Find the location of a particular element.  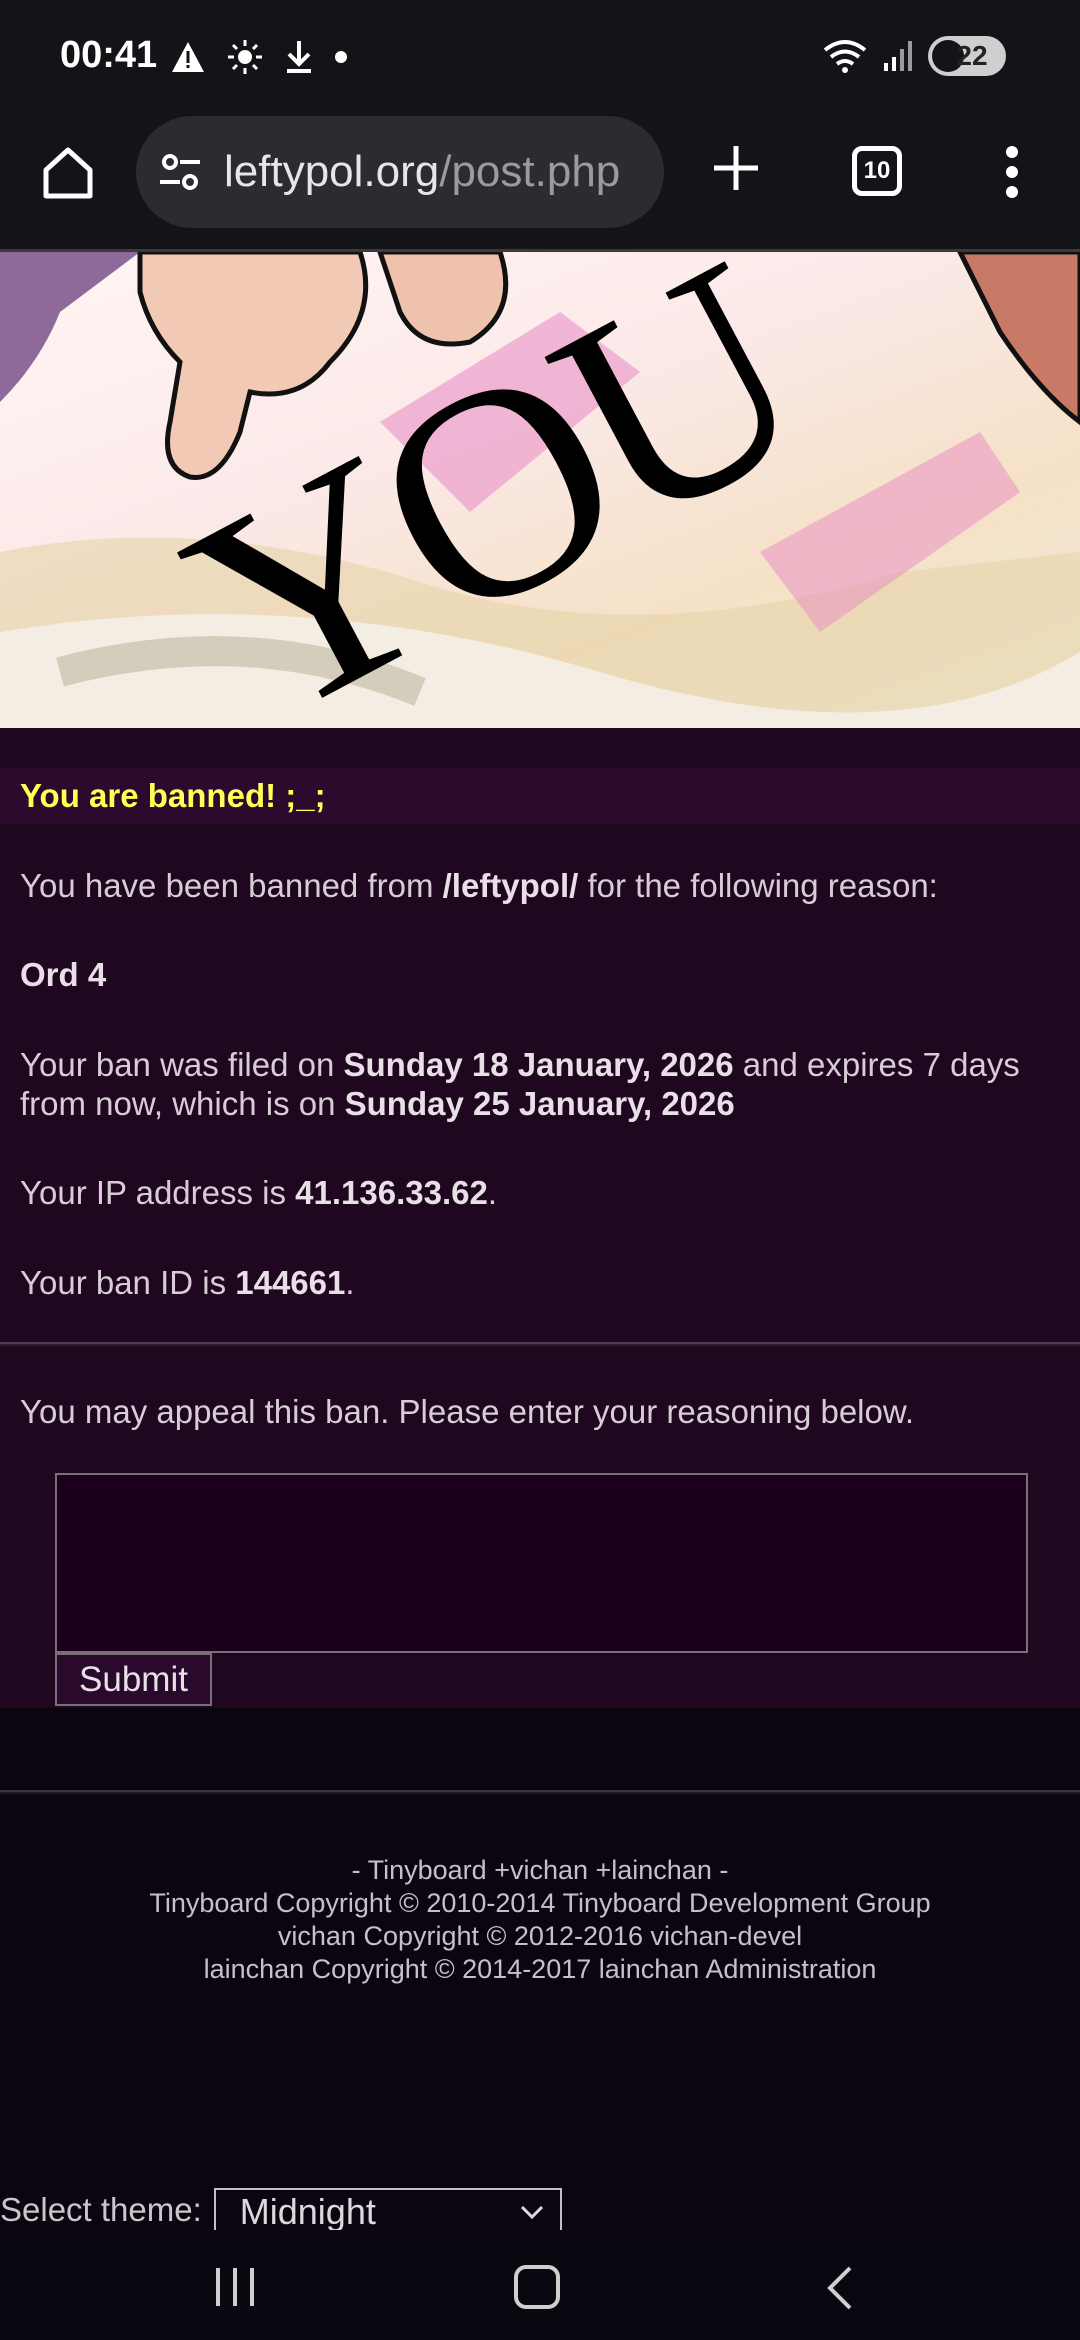

ban-filed-text: Your ban was filed on is located at coordinates (182, 1064).